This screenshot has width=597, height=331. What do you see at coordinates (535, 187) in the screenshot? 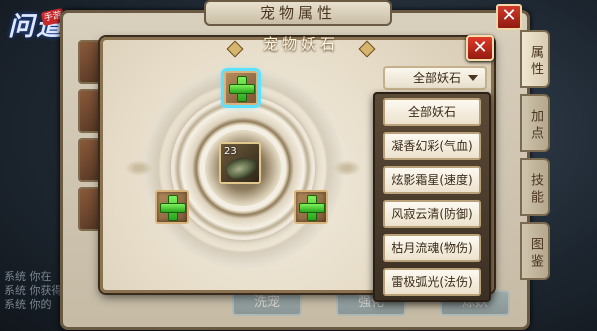
I see `tab-skills: 技能` at bounding box center [535, 187].